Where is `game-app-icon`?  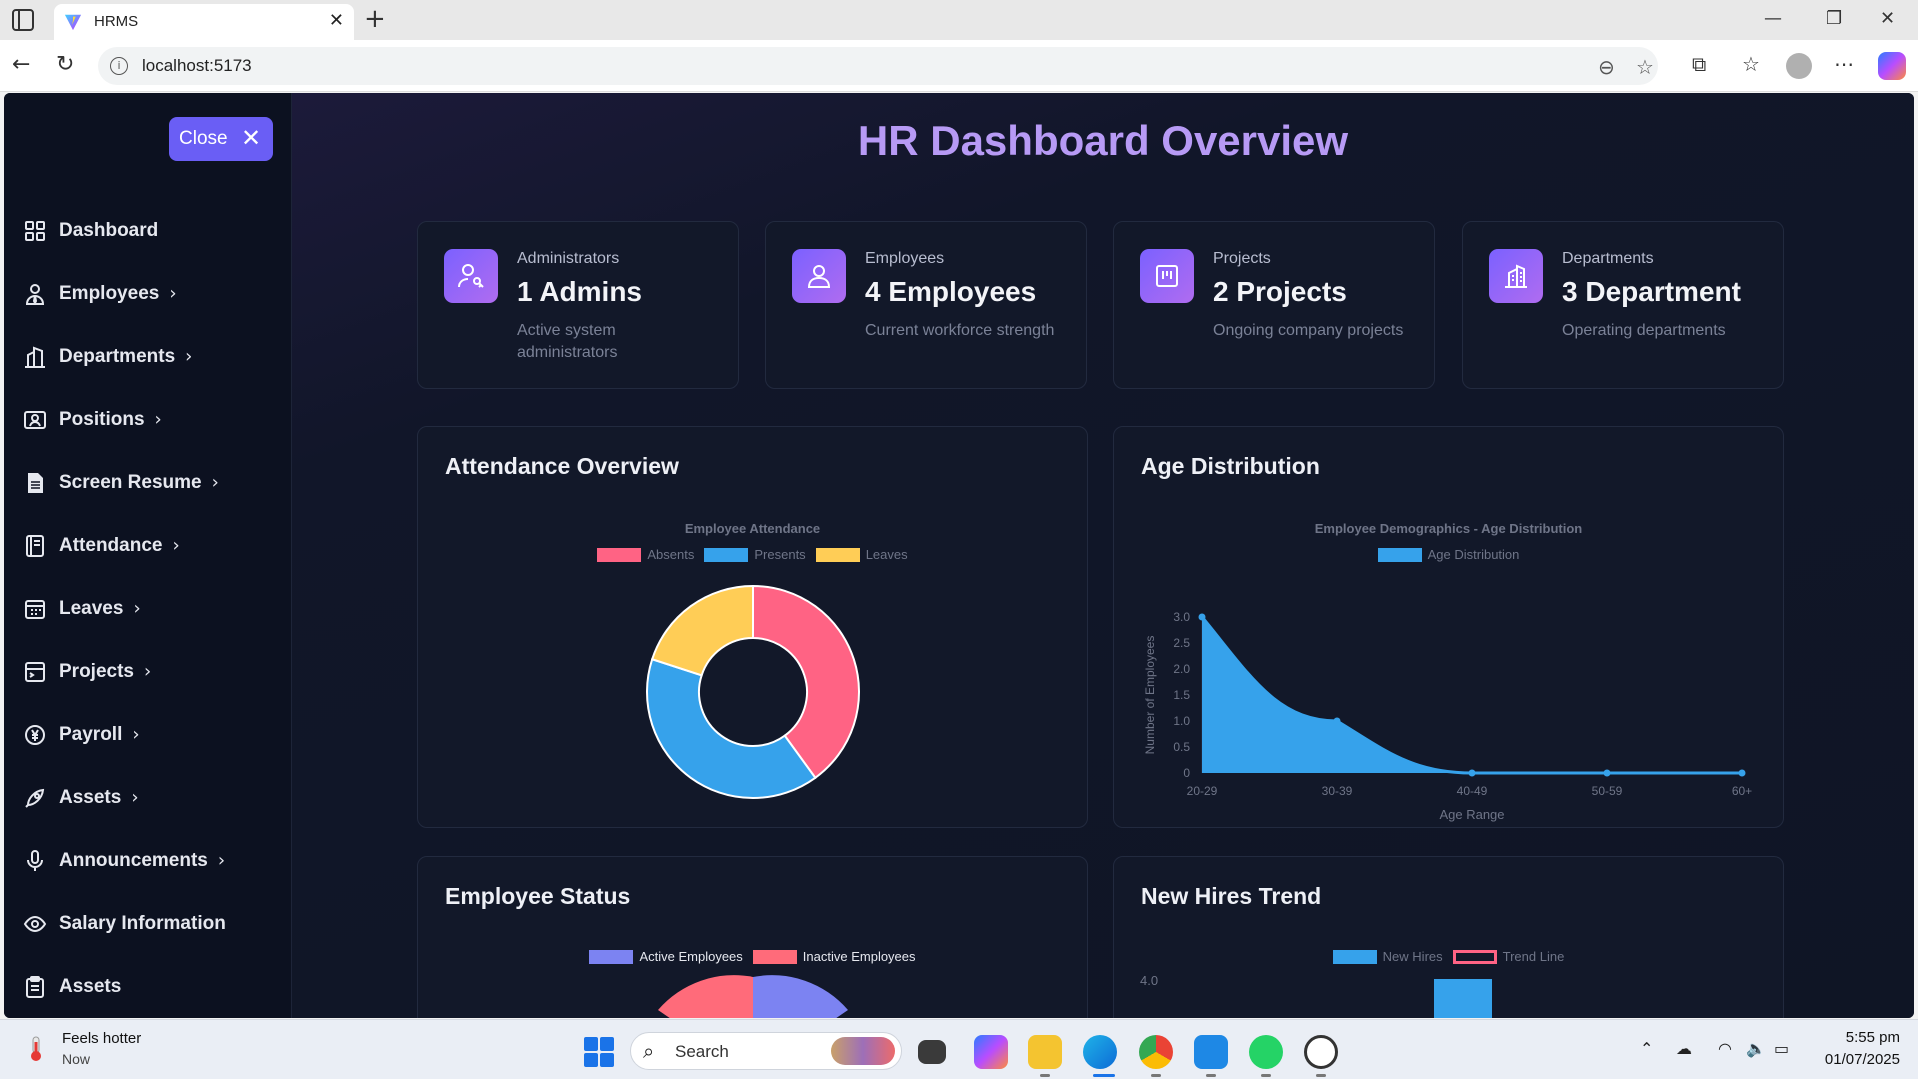 game-app-icon is located at coordinates (1321, 1052).